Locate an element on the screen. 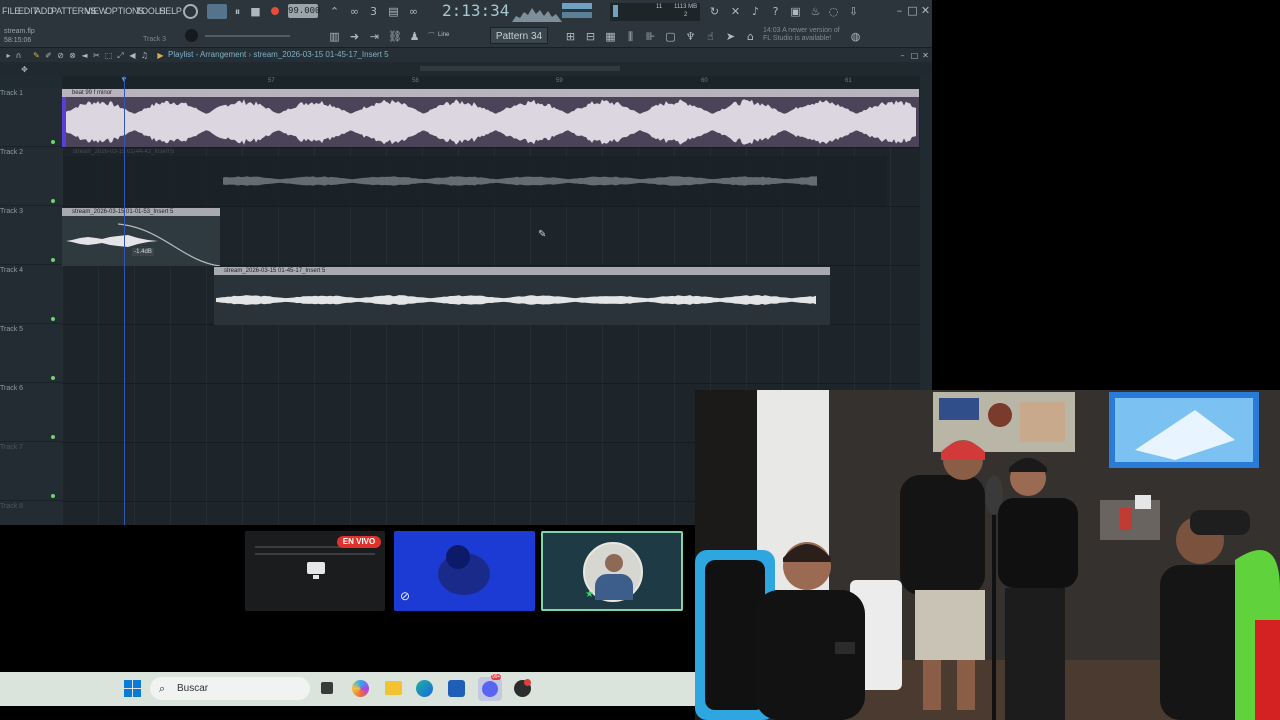 The image size is (1280, 720). clip-header: stream_2026-03-15 01-45-17_Insert 5 is located at coordinates (522, 271).